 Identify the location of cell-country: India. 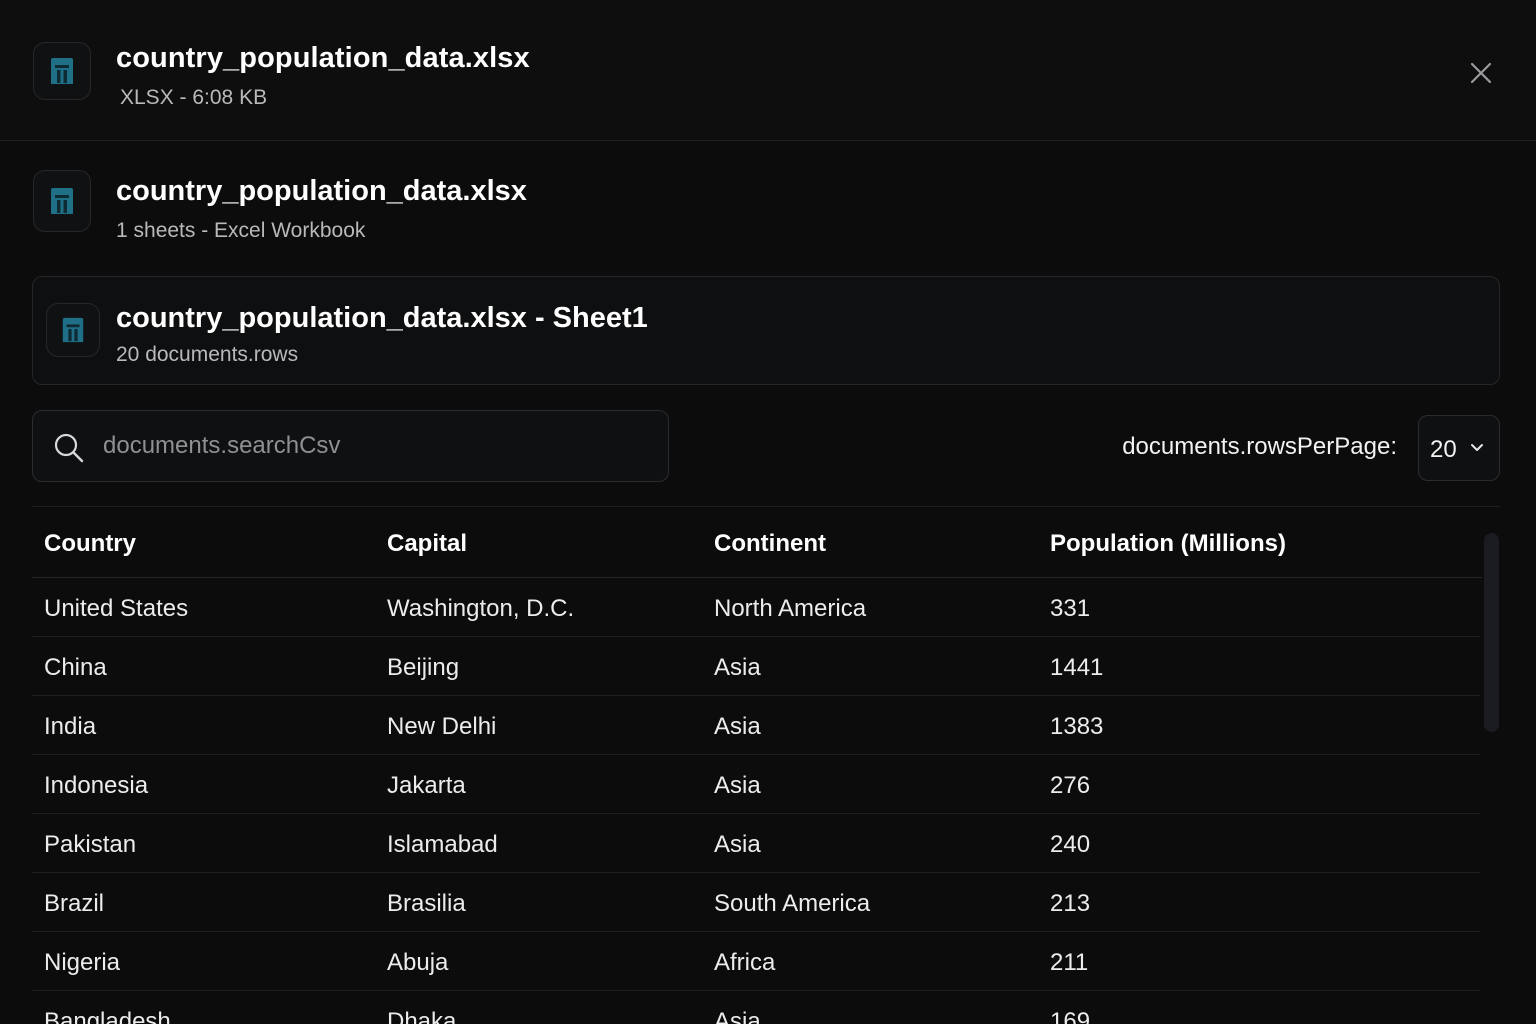
(70, 726).